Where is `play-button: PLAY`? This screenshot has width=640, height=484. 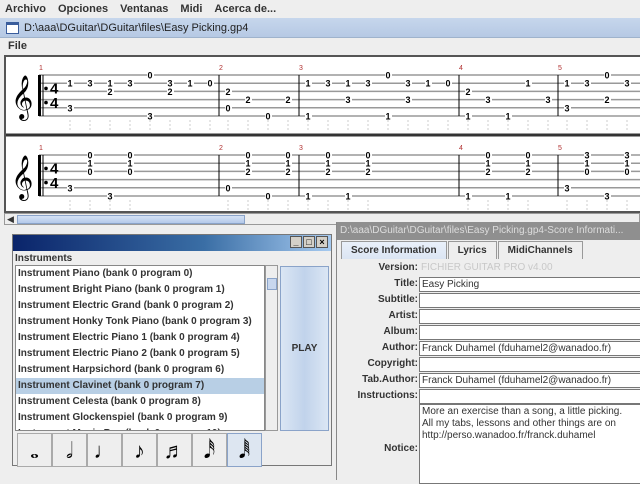
play-button: PLAY is located at coordinates (304, 348).